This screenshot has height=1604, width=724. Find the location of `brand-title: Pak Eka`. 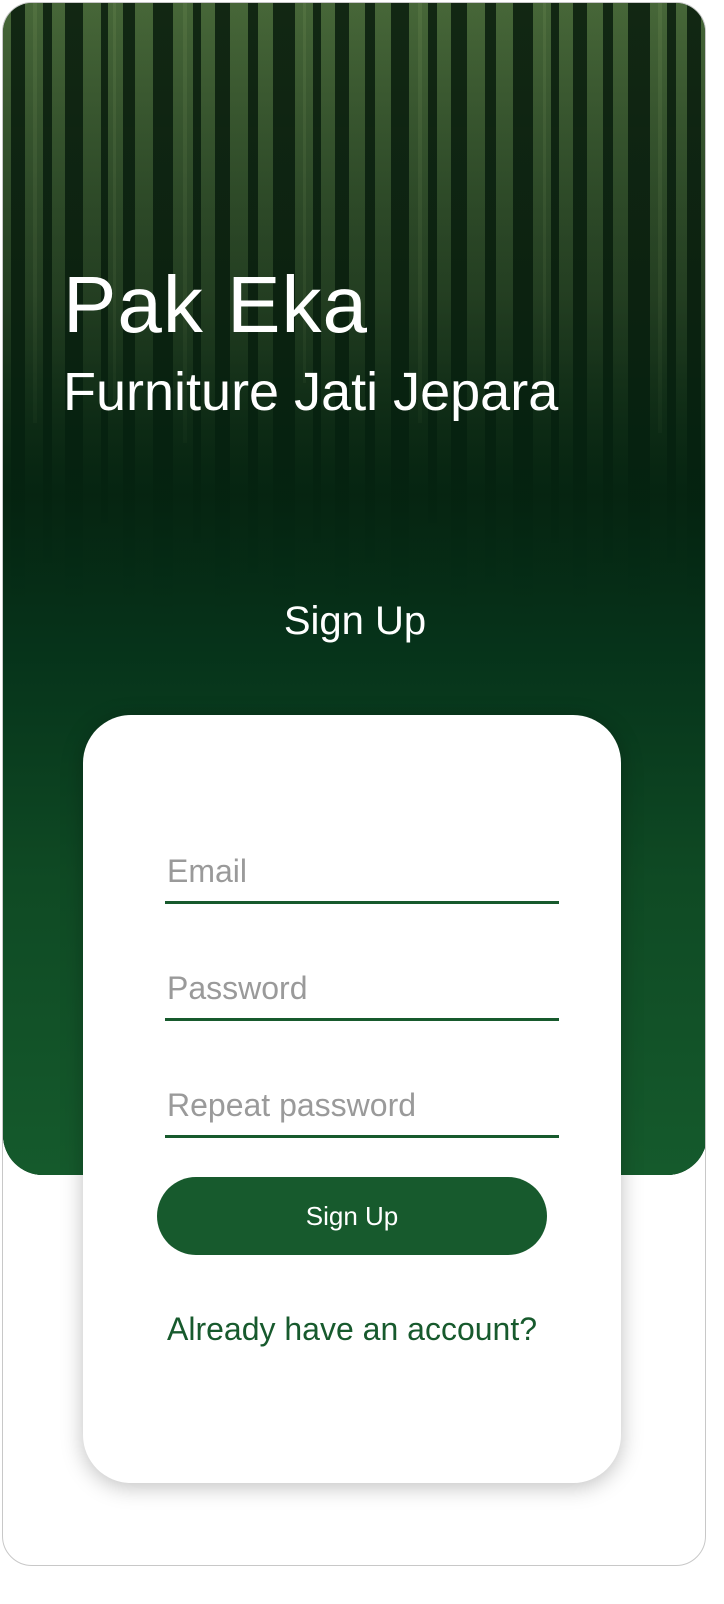

brand-title: Pak Eka is located at coordinates (215, 304).